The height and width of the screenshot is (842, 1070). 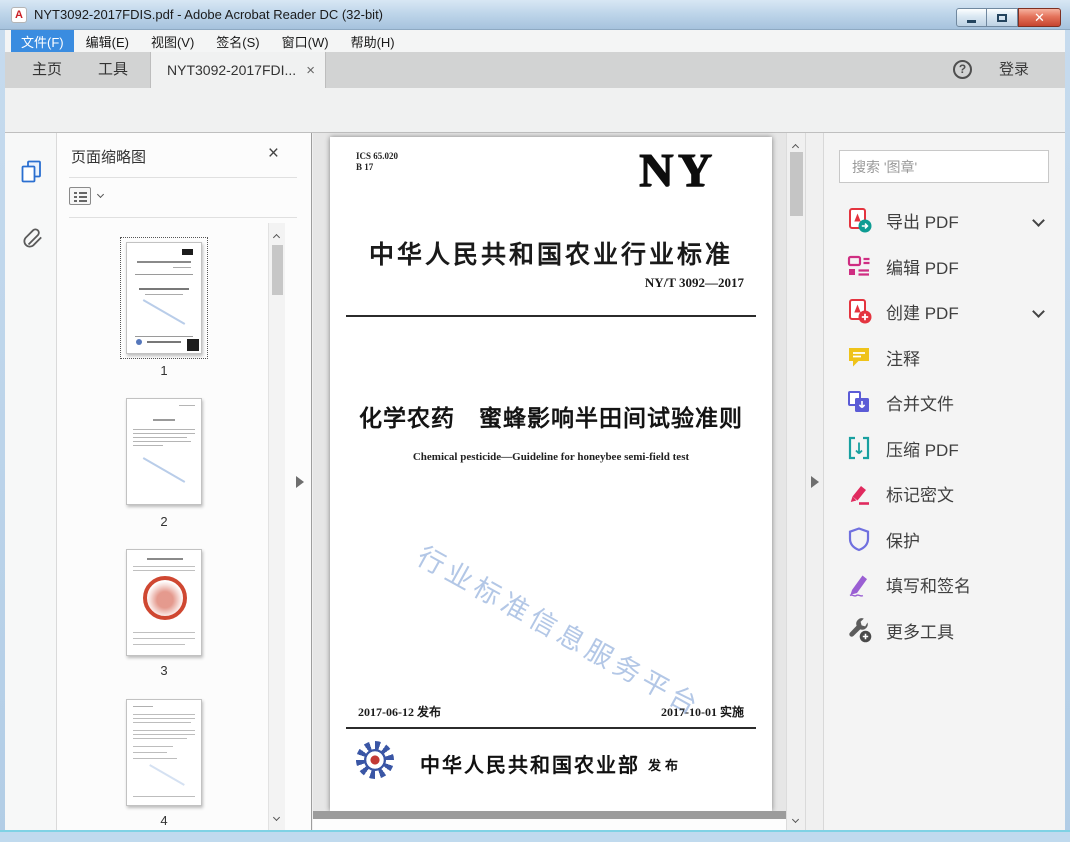 I want to click on thumbnail-resize-handle, so click(x=193, y=345).